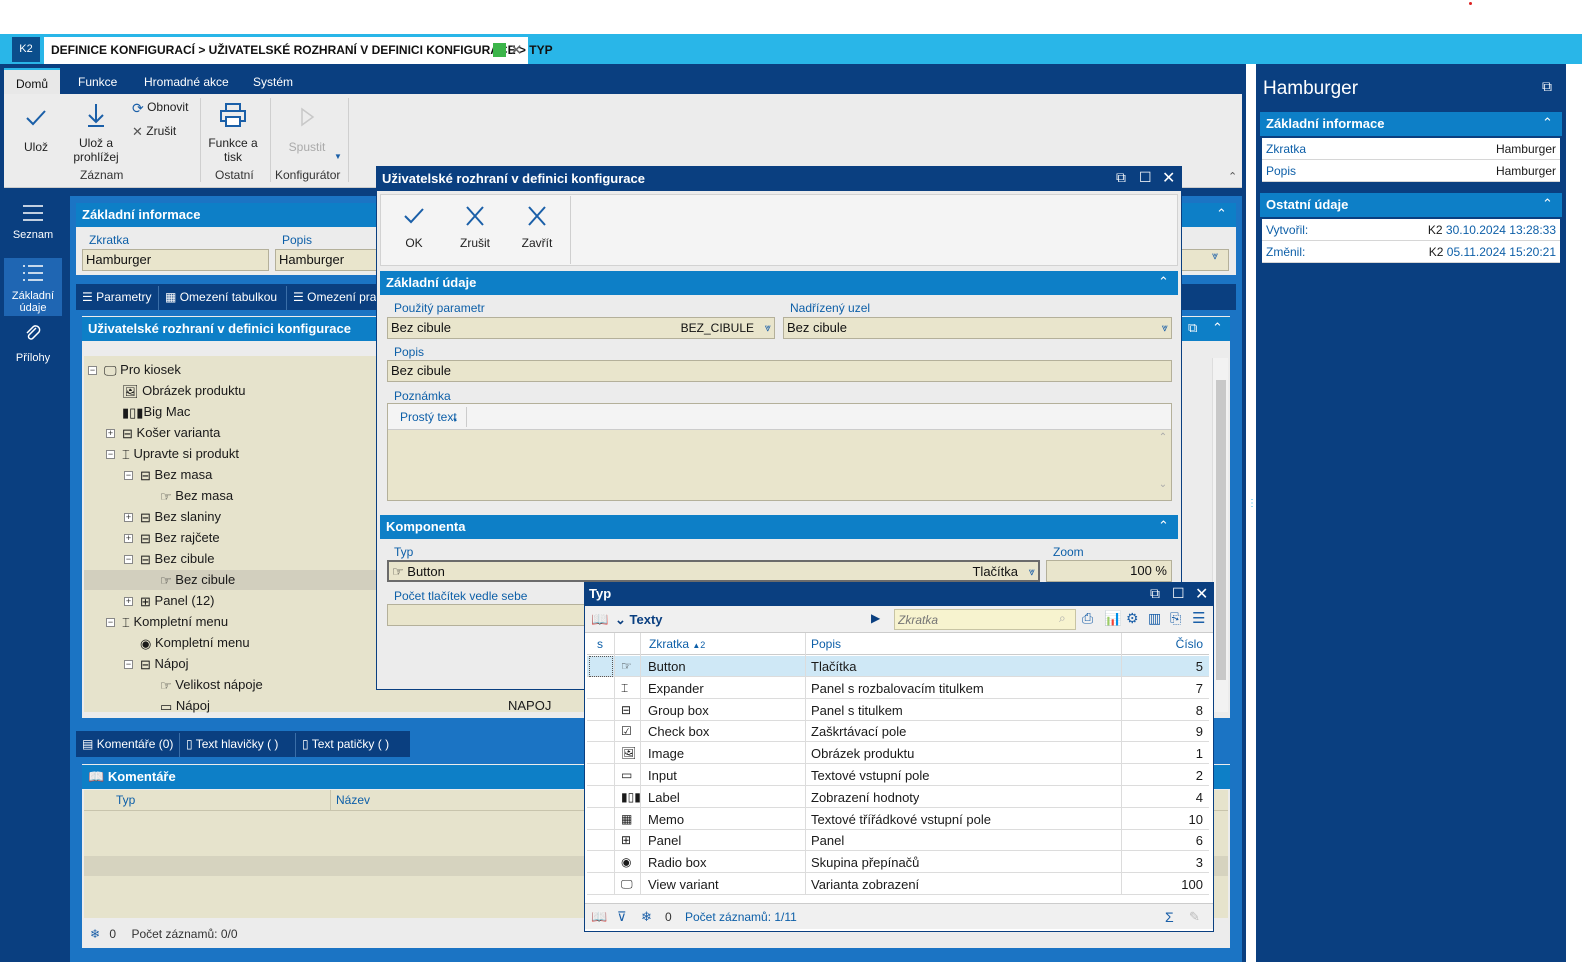 Image resolution: width=1582 pixels, height=973 pixels. What do you see at coordinates (1501, 252) in the screenshot?
I see `right-changed-date: 05.11.2024 15:20:21` at bounding box center [1501, 252].